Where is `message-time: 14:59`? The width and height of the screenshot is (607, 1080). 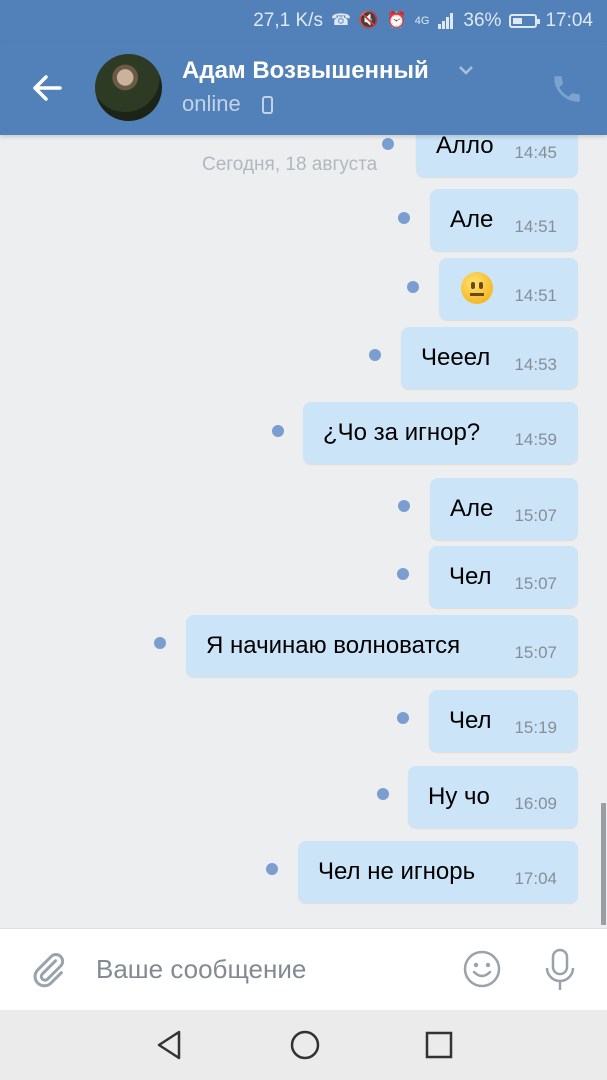
message-time: 14:59 is located at coordinates (535, 439).